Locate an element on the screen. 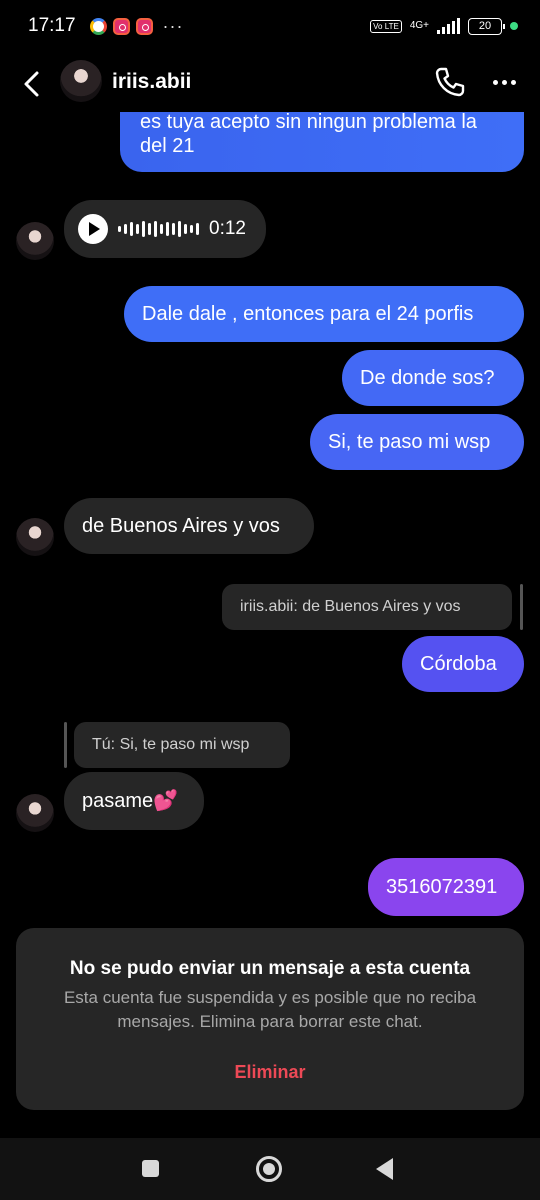 This screenshot has width=540, height=1200. delete-chat-button: Eliminar is located at coordinates (270, 1072).